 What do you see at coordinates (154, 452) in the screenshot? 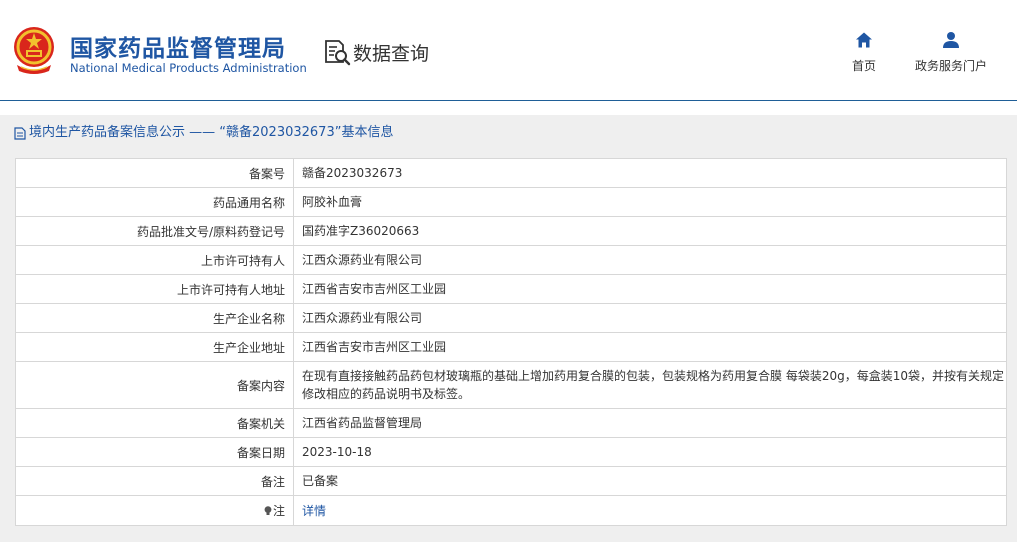
I see `row-label: 备案日期` at bounding box center [154, 452].